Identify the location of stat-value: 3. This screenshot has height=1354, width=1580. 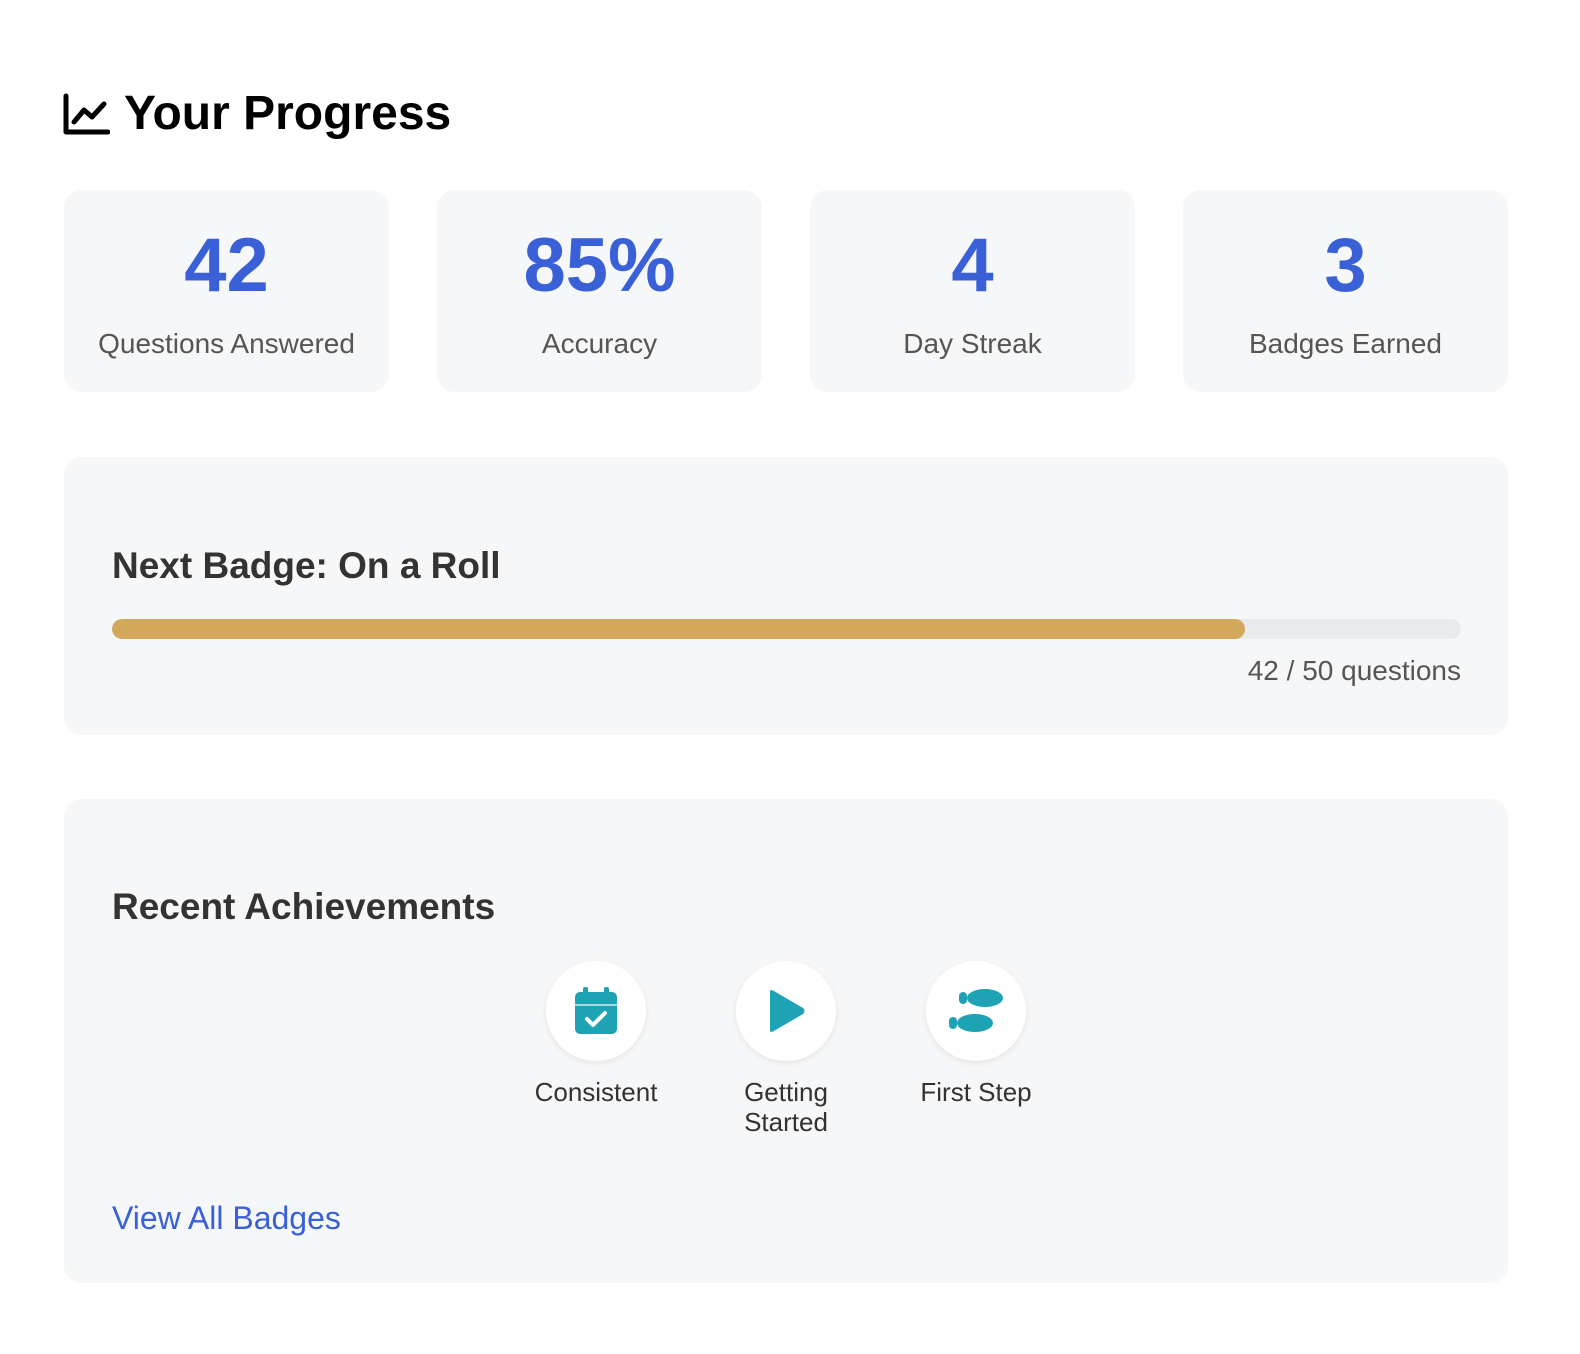
(1345, 265).